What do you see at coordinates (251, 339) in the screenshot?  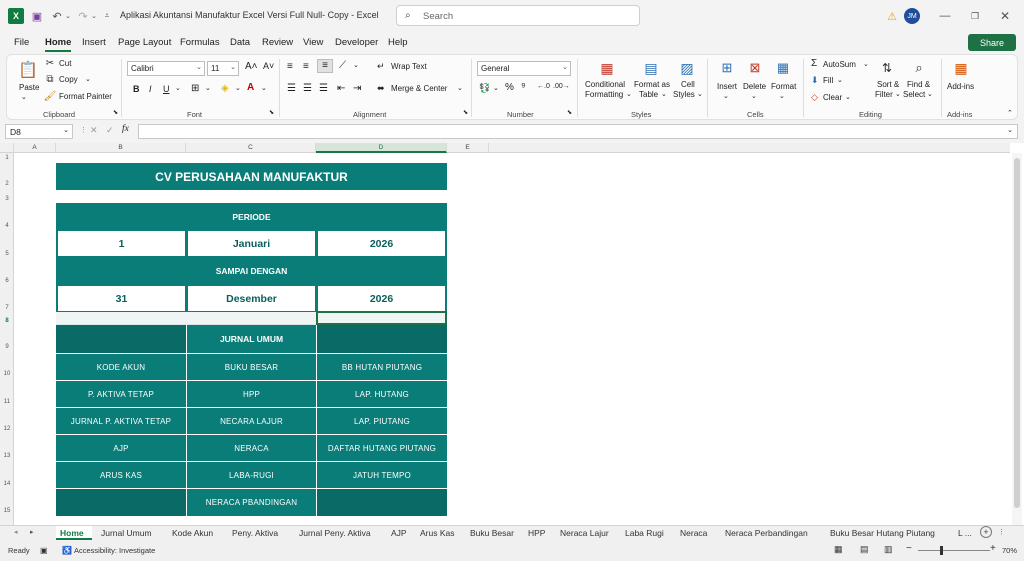 I see `jurnal-umum-button: JURNAL UMUM` at bounding box center [251, 339].